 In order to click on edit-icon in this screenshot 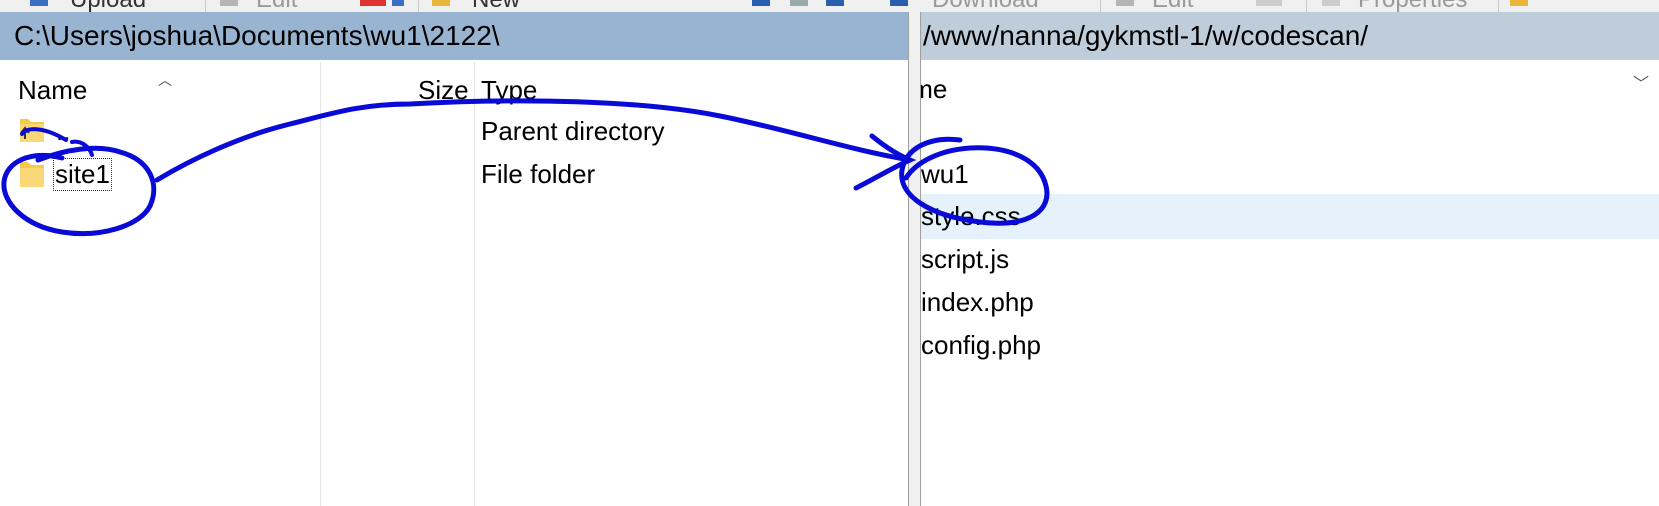, I will do `click(229, 3)`.